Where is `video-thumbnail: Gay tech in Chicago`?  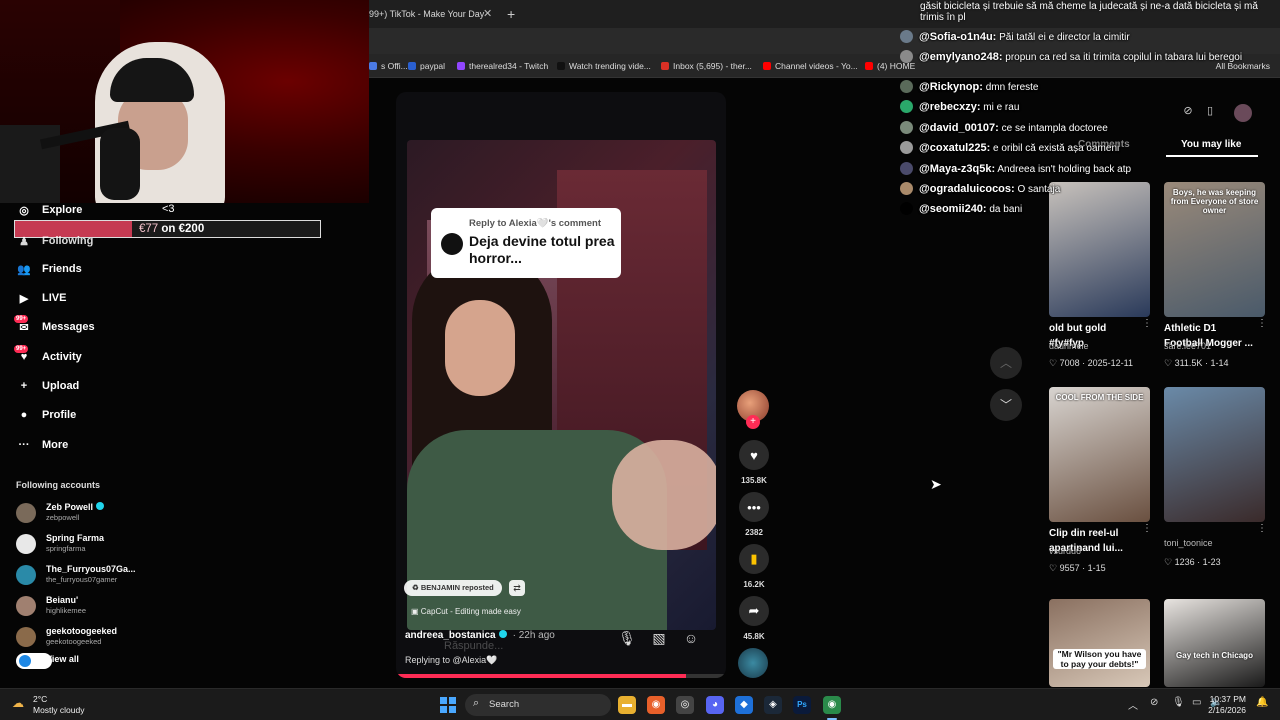
video-thumbnail: Gay tech in Chicago is located at coordinates (1214, 643).